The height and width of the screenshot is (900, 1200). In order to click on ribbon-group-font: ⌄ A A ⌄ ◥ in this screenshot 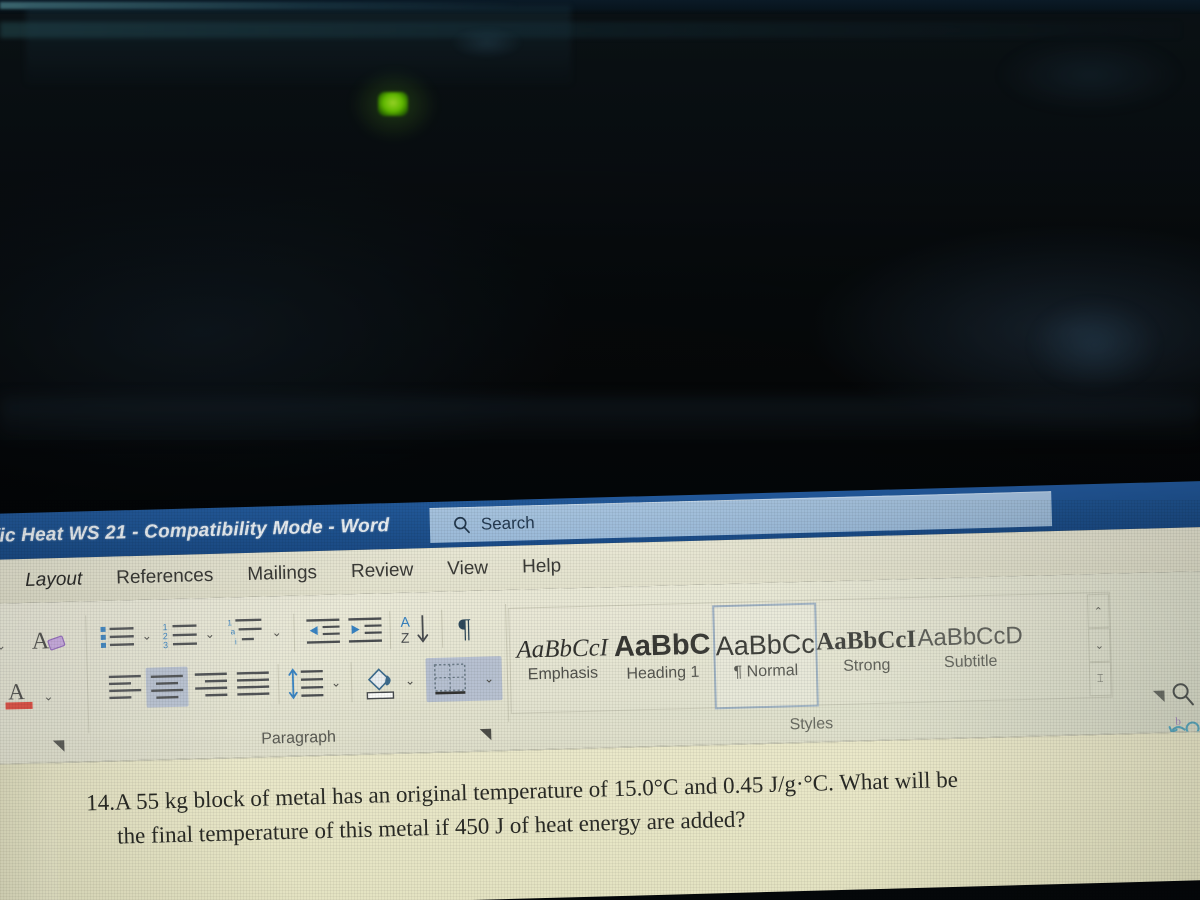, I will do `click(44, 682)`.